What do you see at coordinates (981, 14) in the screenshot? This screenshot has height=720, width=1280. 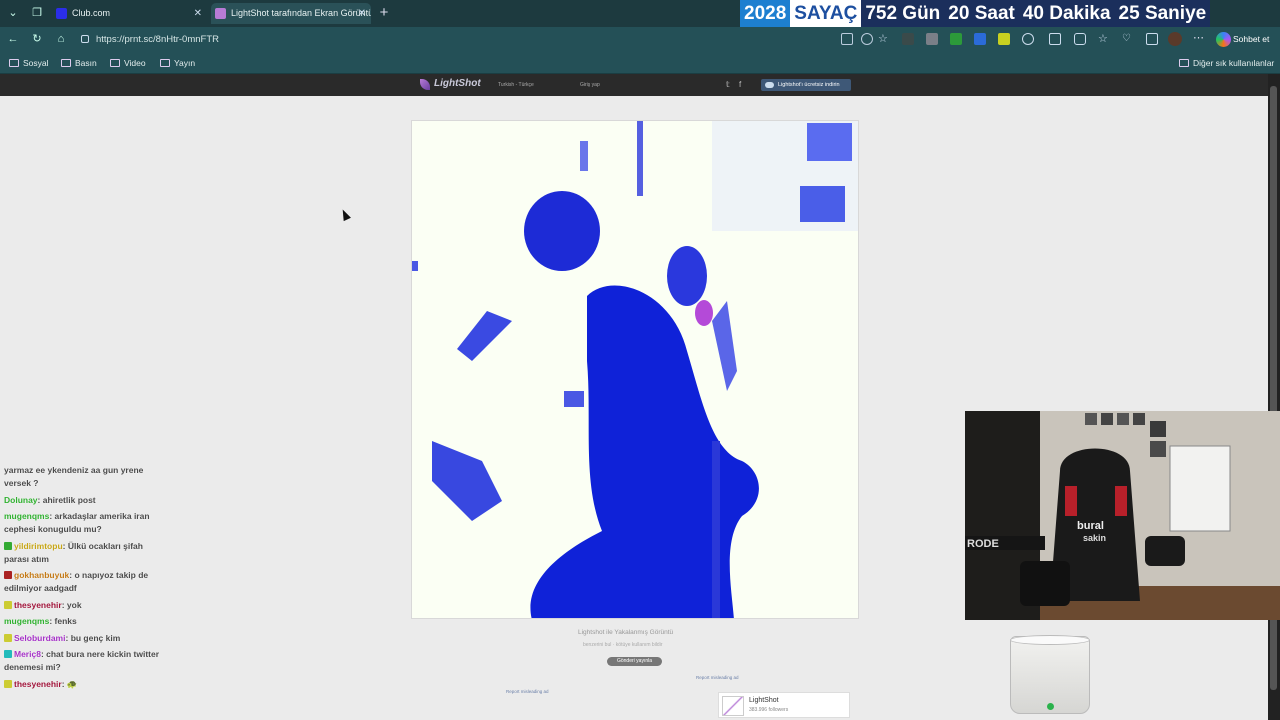 I see `counter-hours: 20 Saat` at bounding box center [981, 14].